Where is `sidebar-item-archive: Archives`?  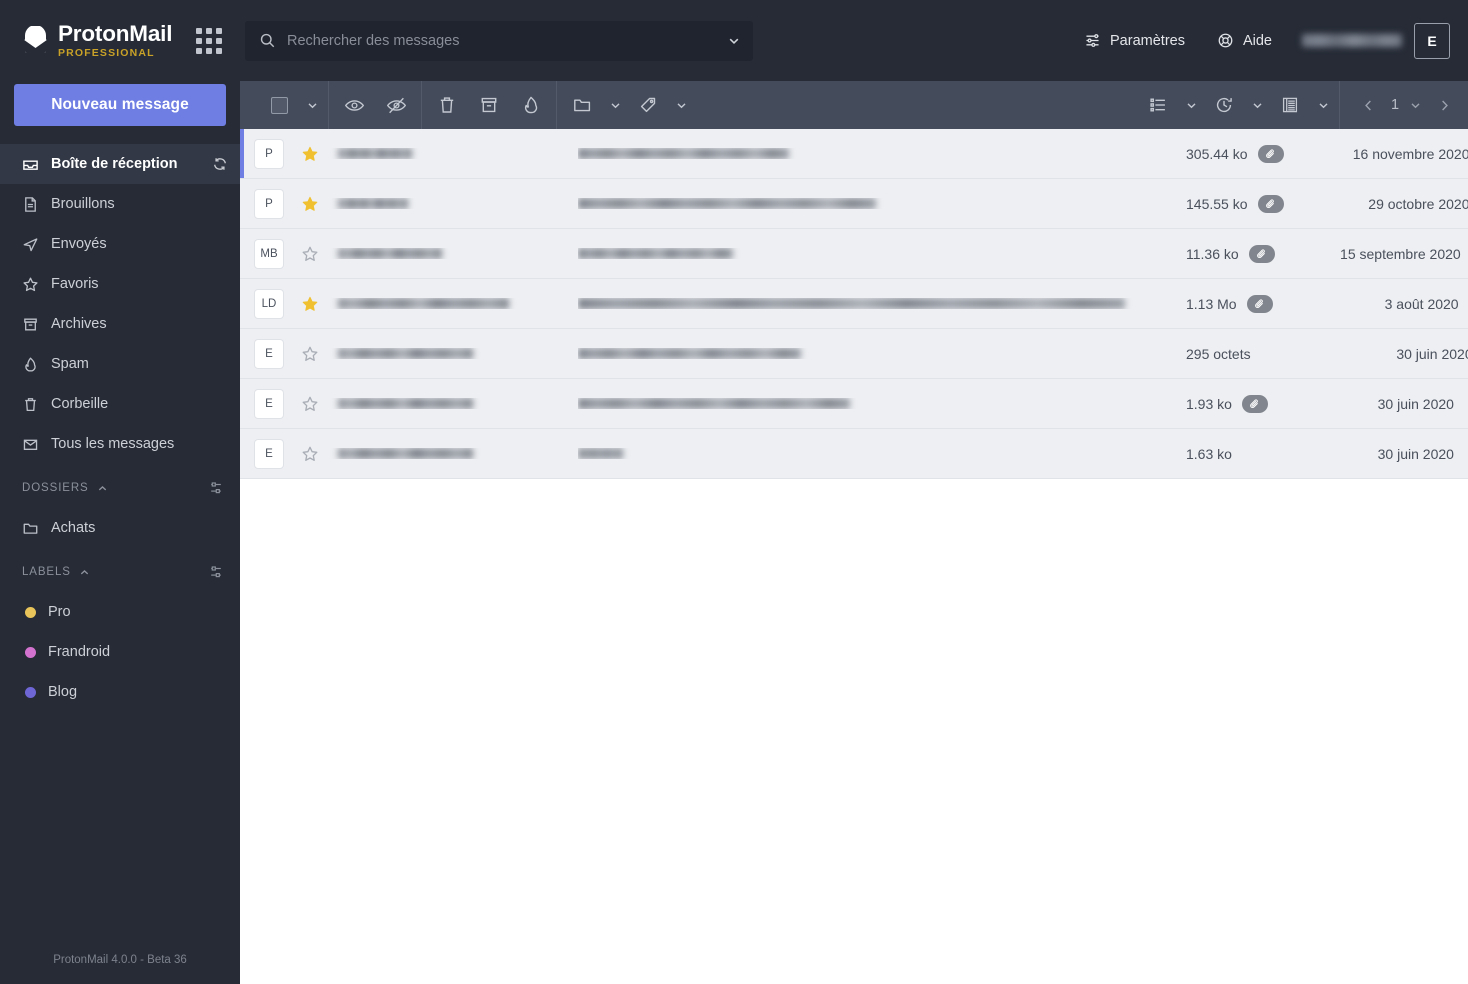 sidebar-item-archive: Archives is located at coordinates (120, 324).